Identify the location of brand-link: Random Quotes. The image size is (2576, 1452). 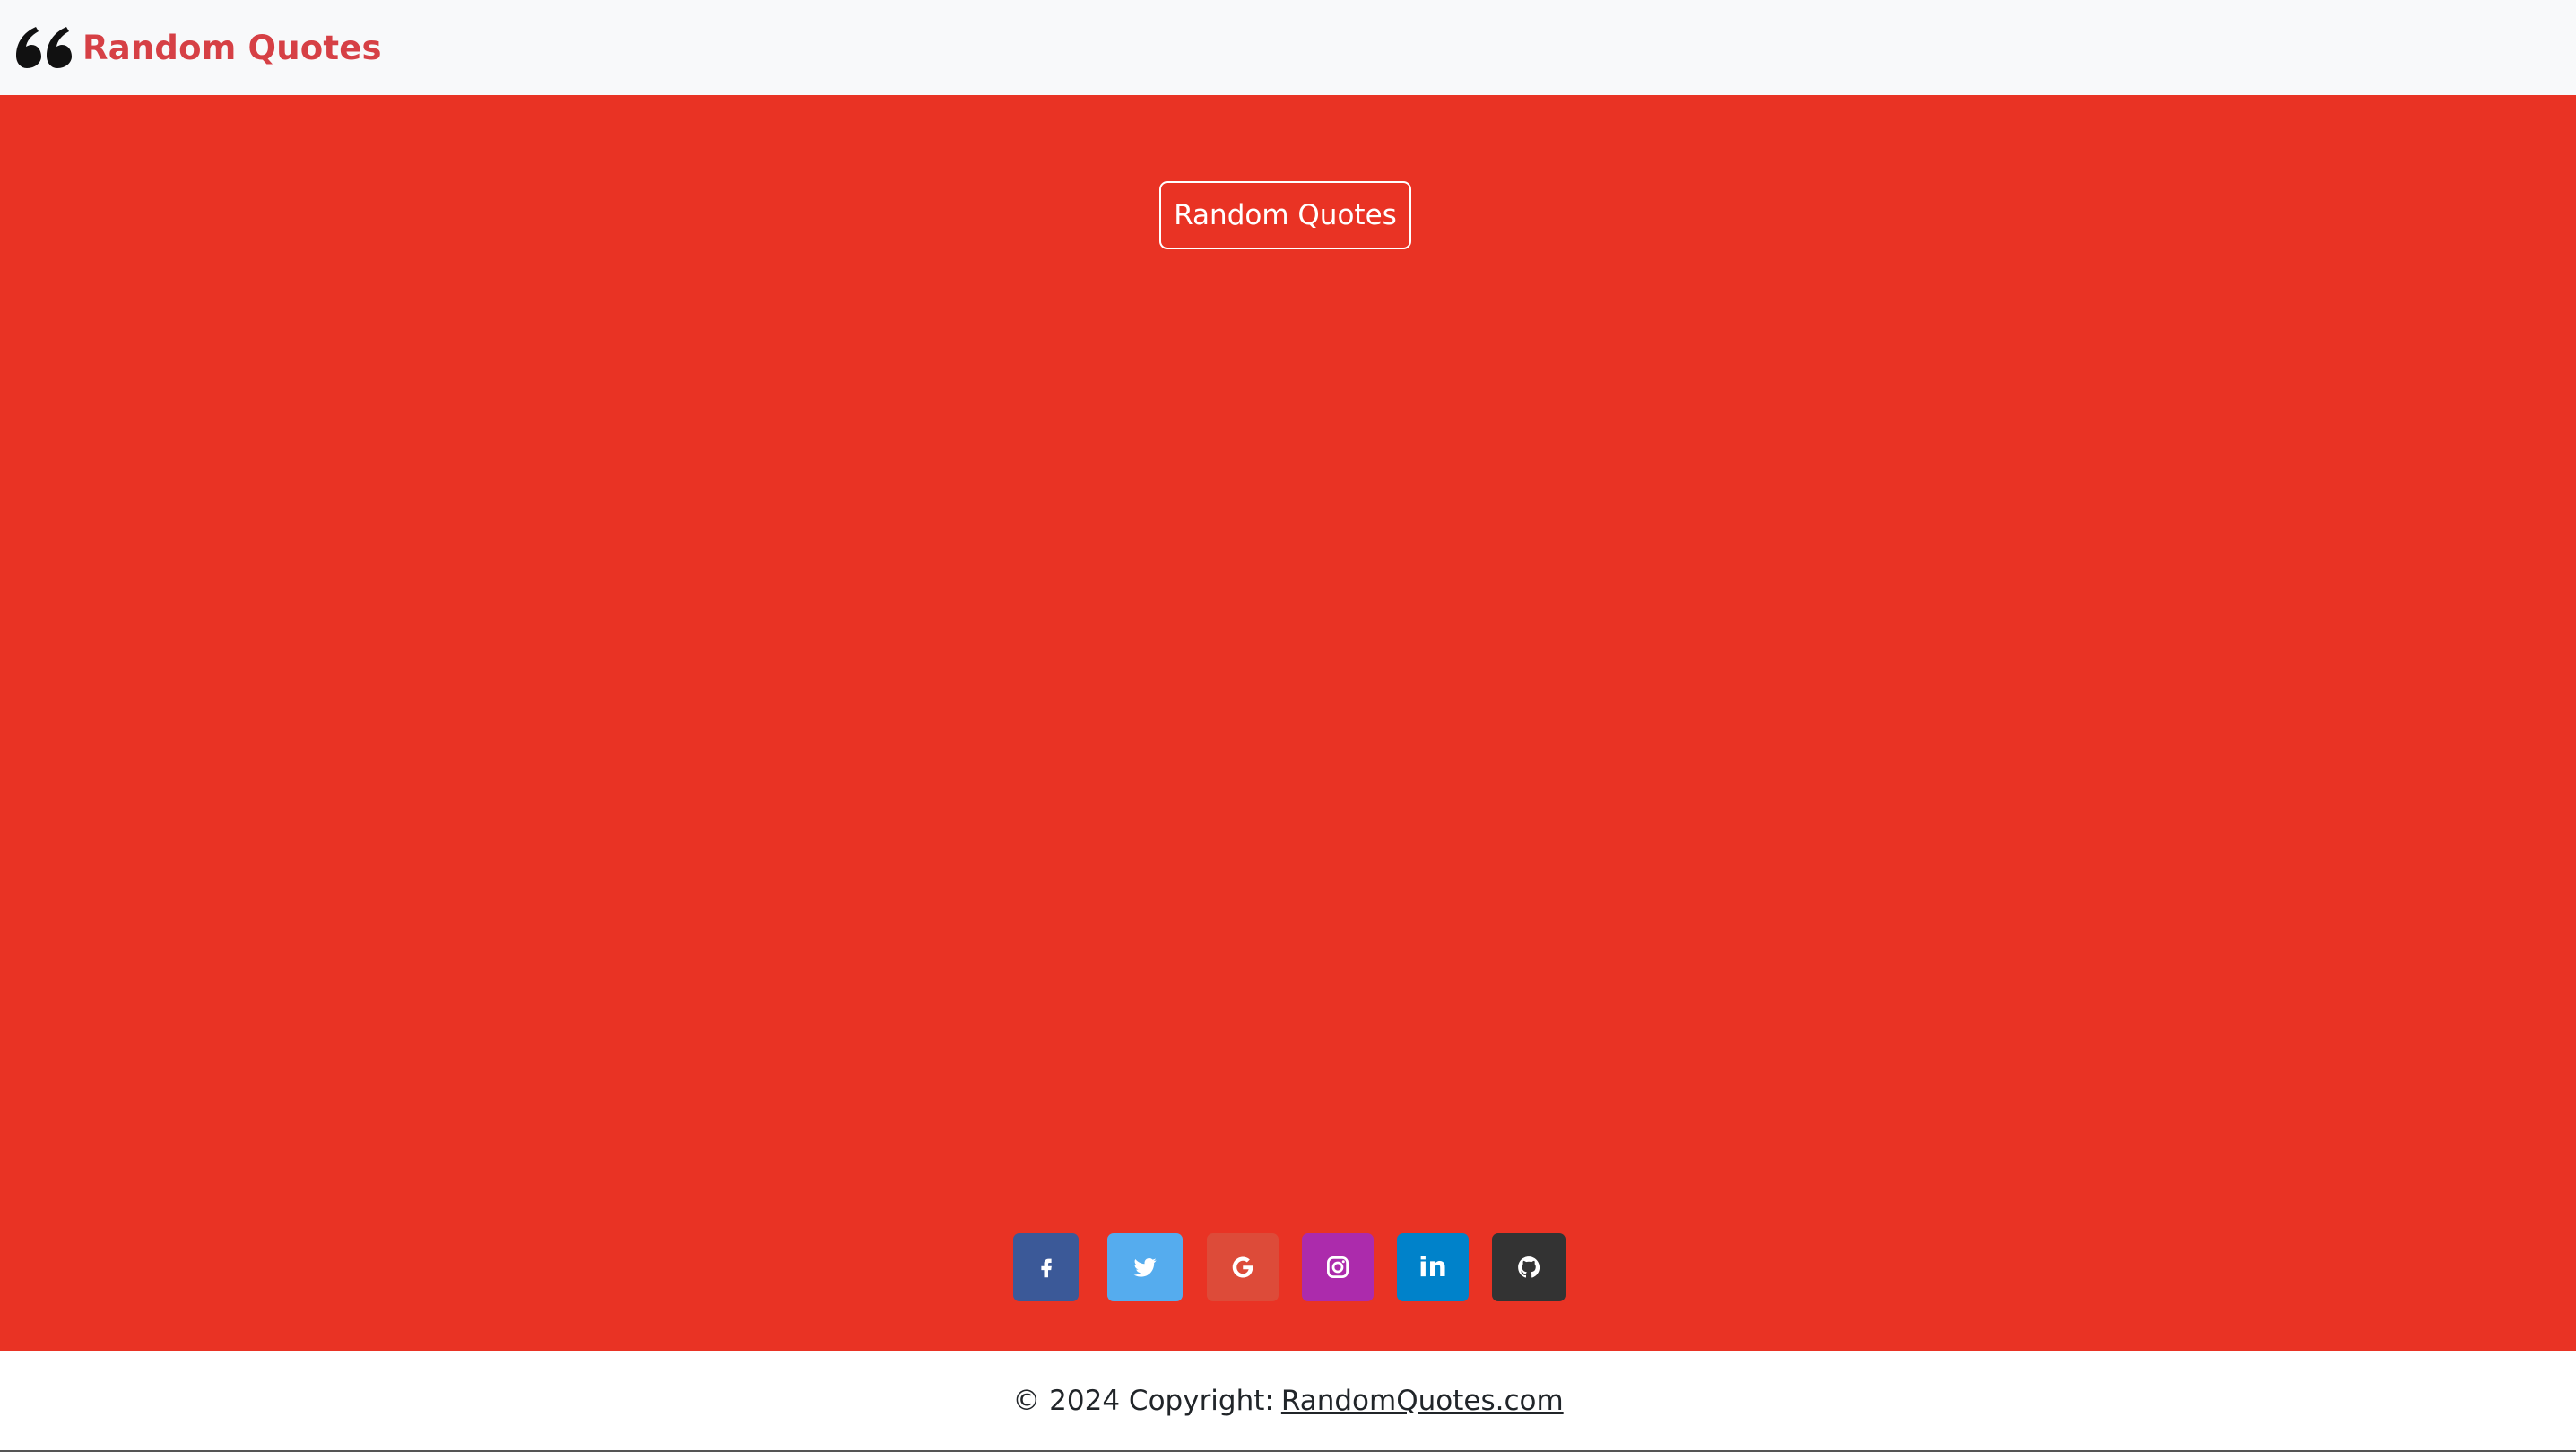
(199, 48).